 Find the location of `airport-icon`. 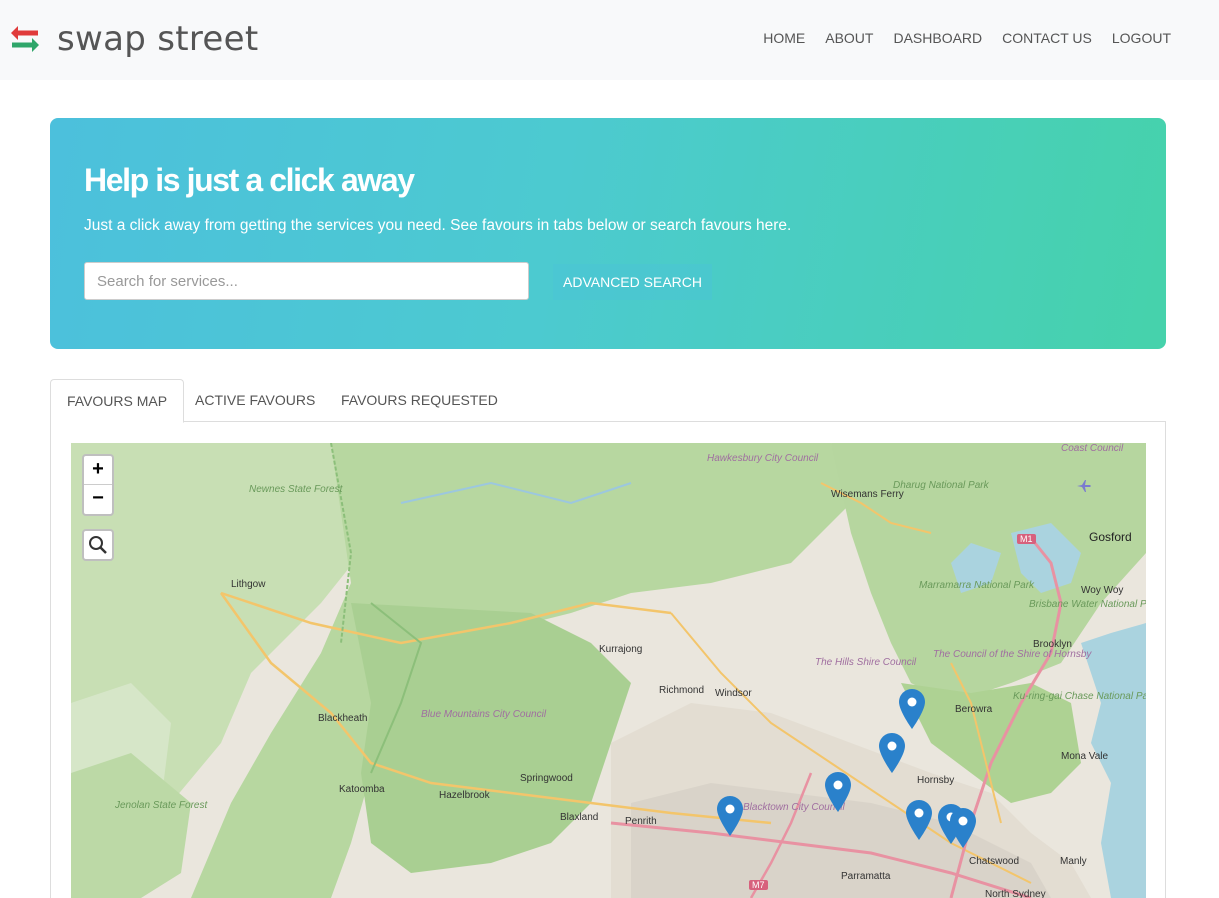

airport-icon is located at coordinates (1084, 486).